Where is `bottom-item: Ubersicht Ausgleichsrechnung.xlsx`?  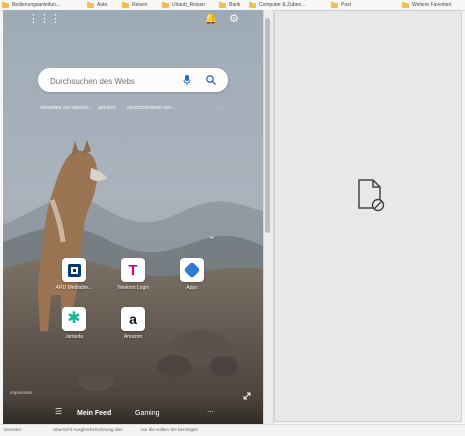
bottom-item: Ubersicht Ausgleichsrechnung.xlsx is located at coordinates (88, 429).